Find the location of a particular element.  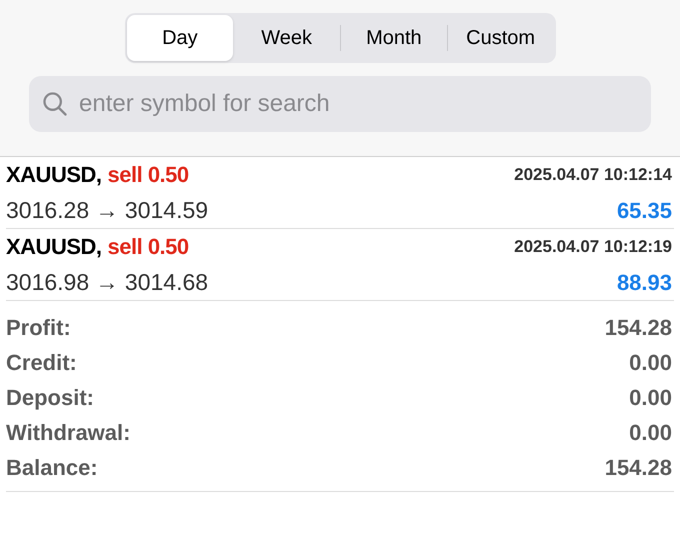

deal-time: 2025.04.07 10:12:14 is located at coordinates (593, 175).